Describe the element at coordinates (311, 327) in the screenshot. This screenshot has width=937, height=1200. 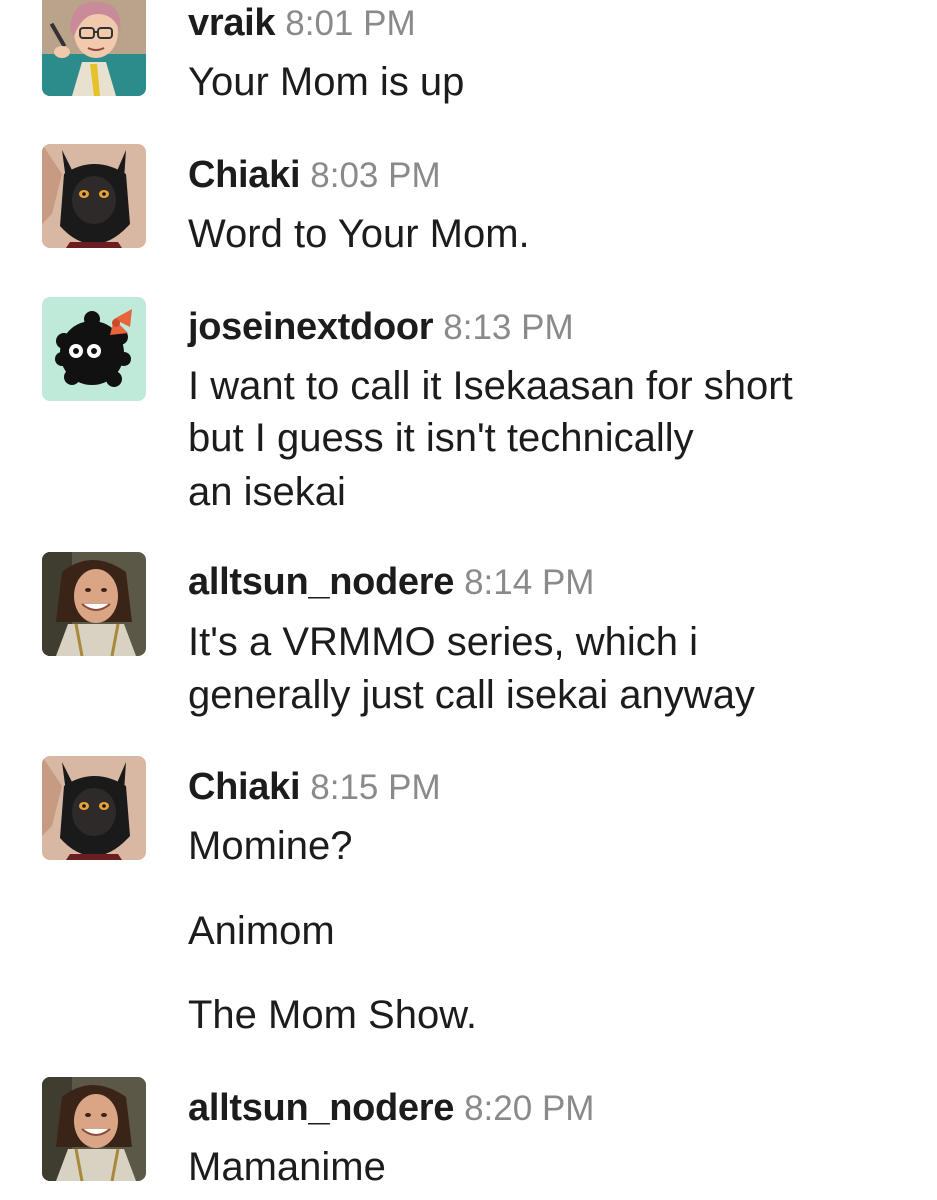
I see `sender-name: joseinextdoor` at that location.